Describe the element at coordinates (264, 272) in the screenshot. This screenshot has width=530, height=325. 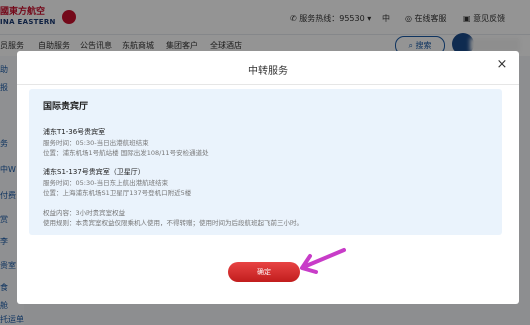
I see `confirm-button: 确定` at that location.